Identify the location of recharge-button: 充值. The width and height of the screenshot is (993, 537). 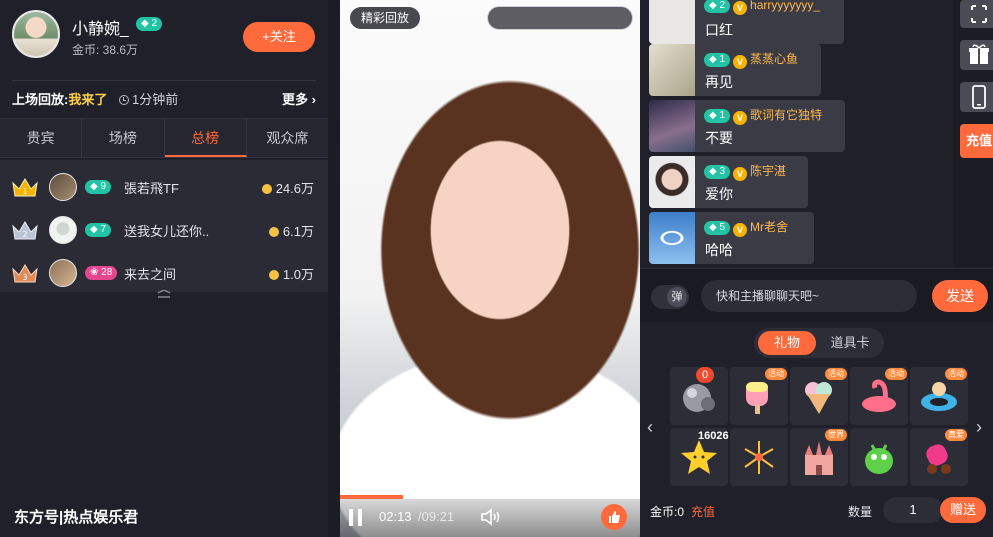
(976, 141).